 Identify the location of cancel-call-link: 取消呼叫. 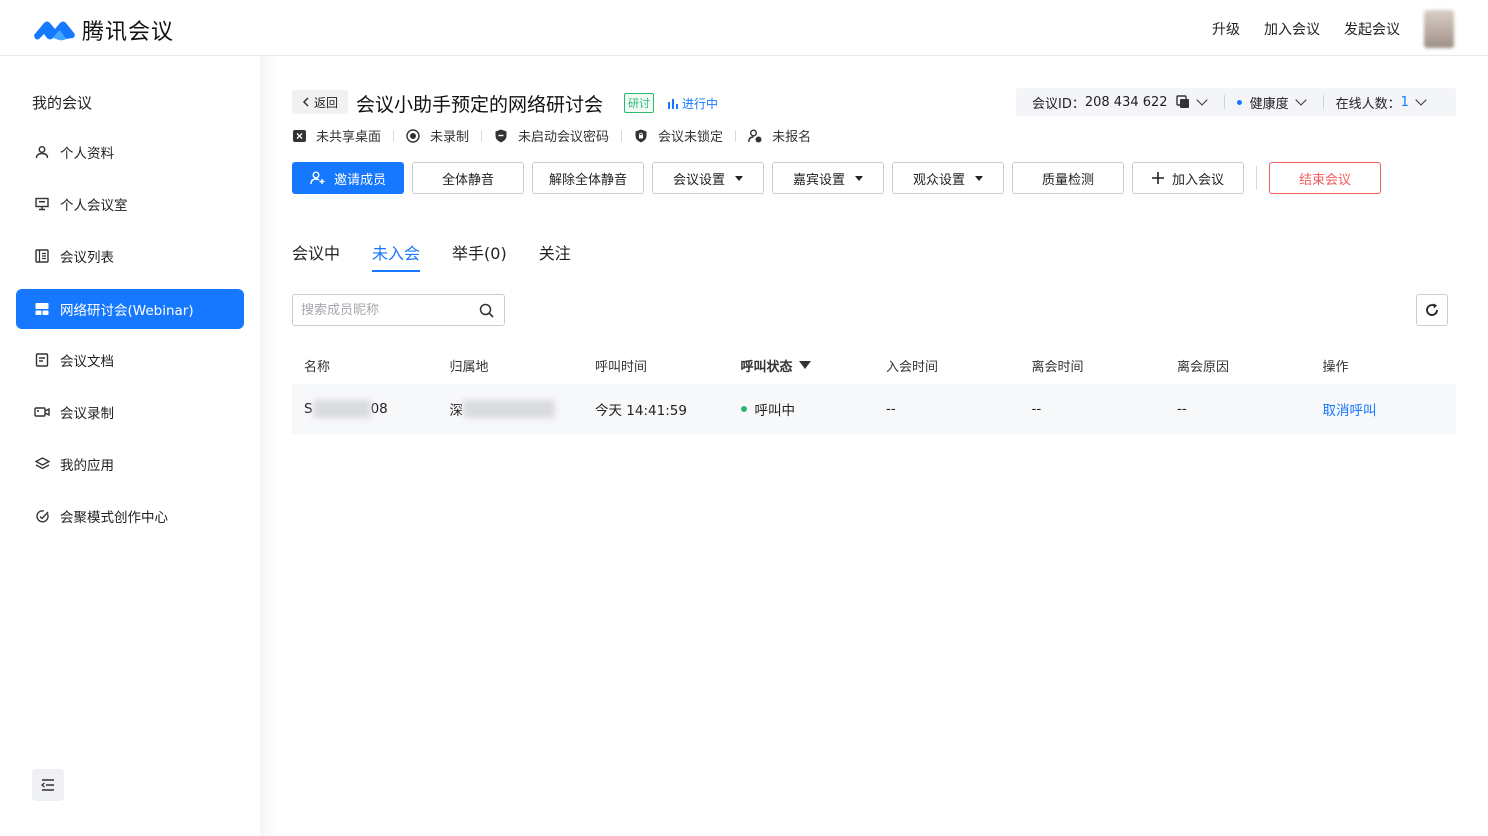
(1350, 409).